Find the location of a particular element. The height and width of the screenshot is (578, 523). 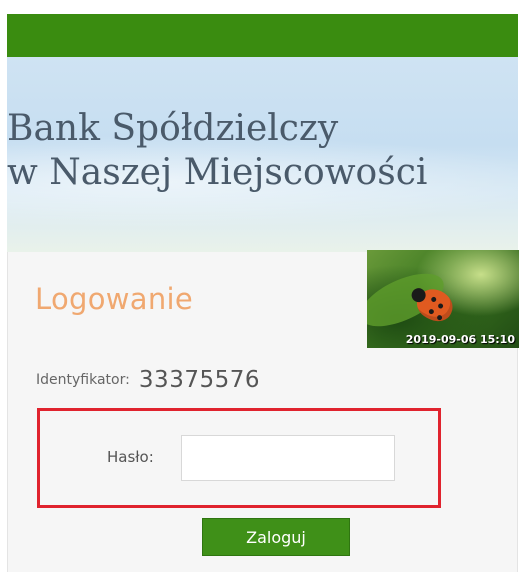

password-highlight-box: Hasło: is located at coordinates (239, 458).